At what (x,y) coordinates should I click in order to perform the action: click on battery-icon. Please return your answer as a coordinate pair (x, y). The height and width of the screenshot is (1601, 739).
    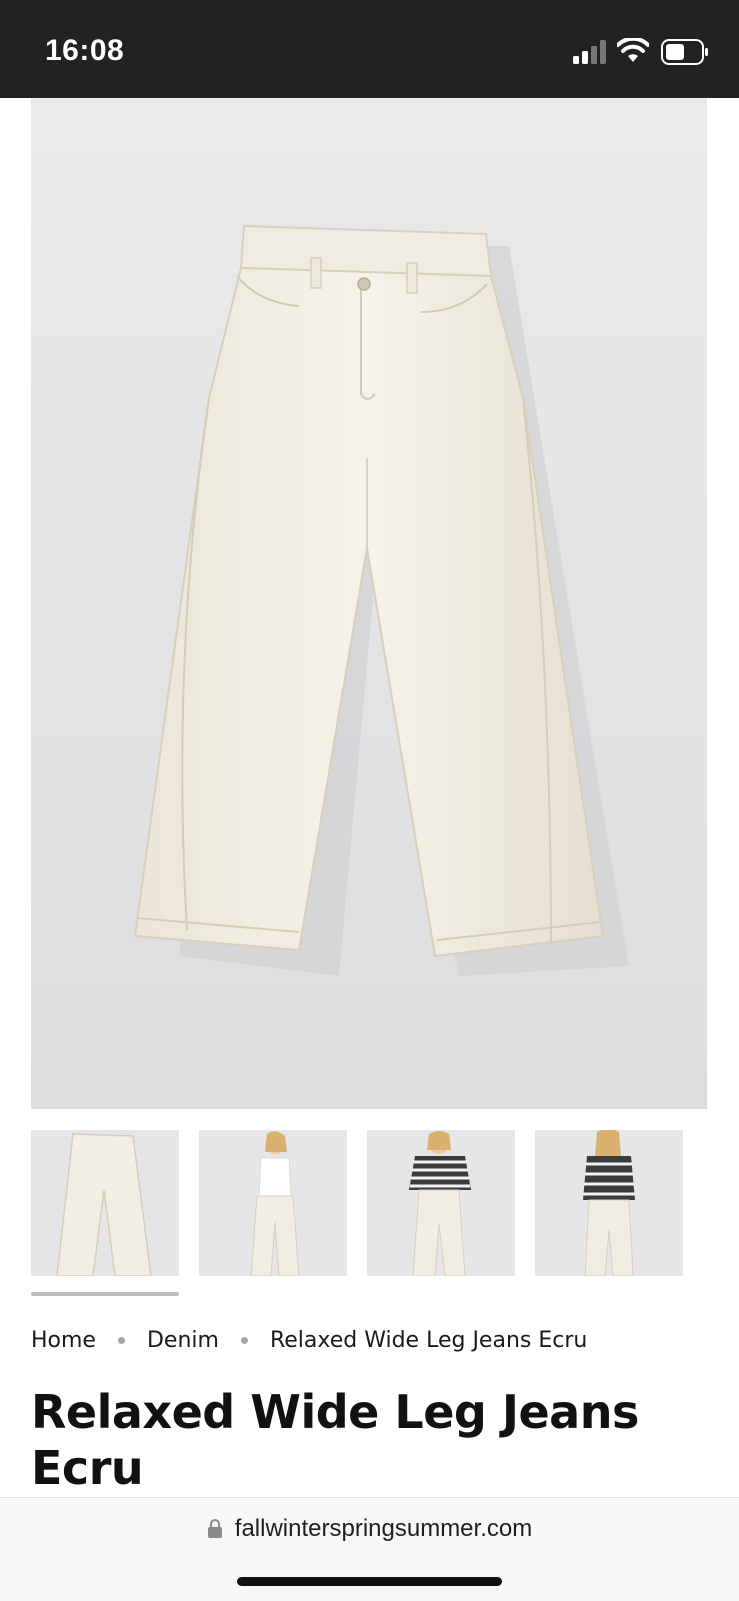
    Looking at the image, I should click on (684, 52).